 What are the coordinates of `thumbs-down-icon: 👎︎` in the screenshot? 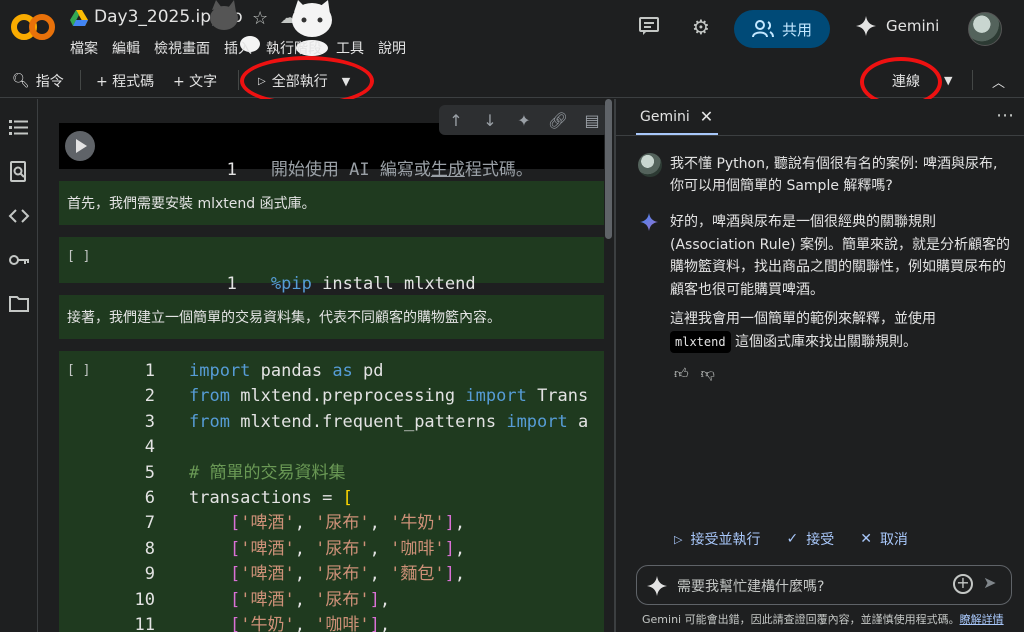 It's located at (708, 373).